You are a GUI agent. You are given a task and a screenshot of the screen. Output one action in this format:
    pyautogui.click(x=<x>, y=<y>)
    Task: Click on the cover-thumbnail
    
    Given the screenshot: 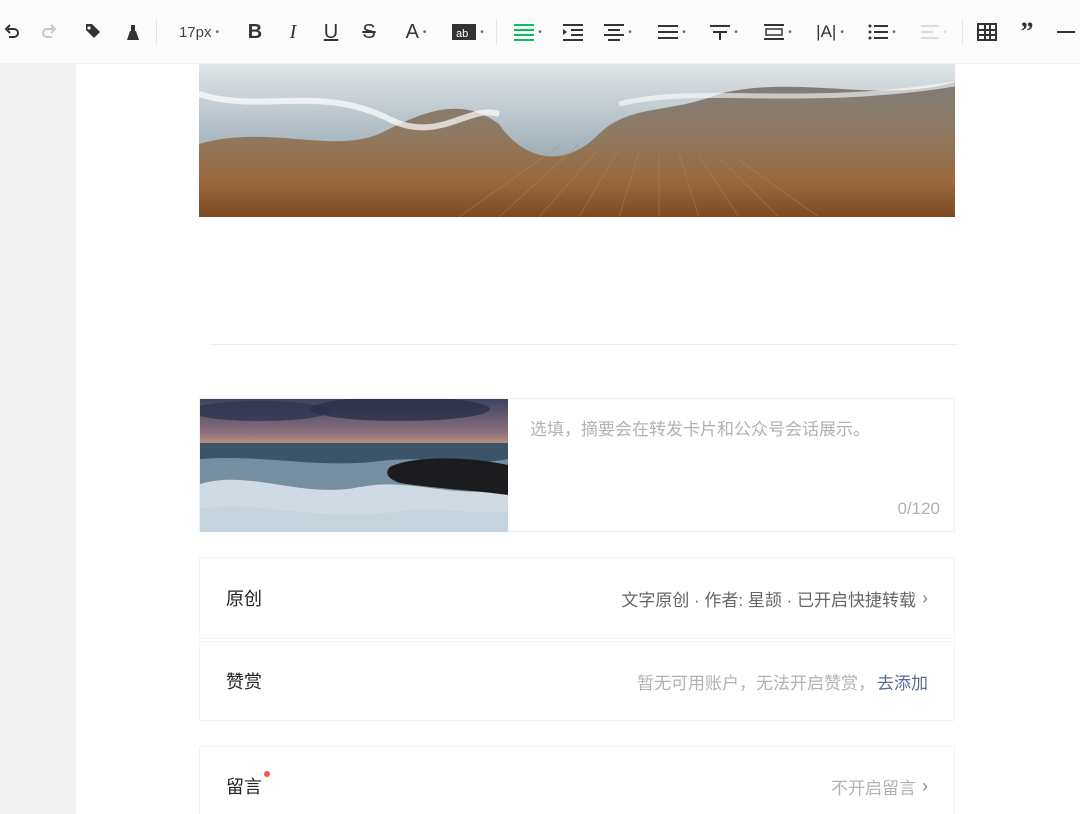 What is the action you would take?
    pyautogui.click(x=354, y=465)
    